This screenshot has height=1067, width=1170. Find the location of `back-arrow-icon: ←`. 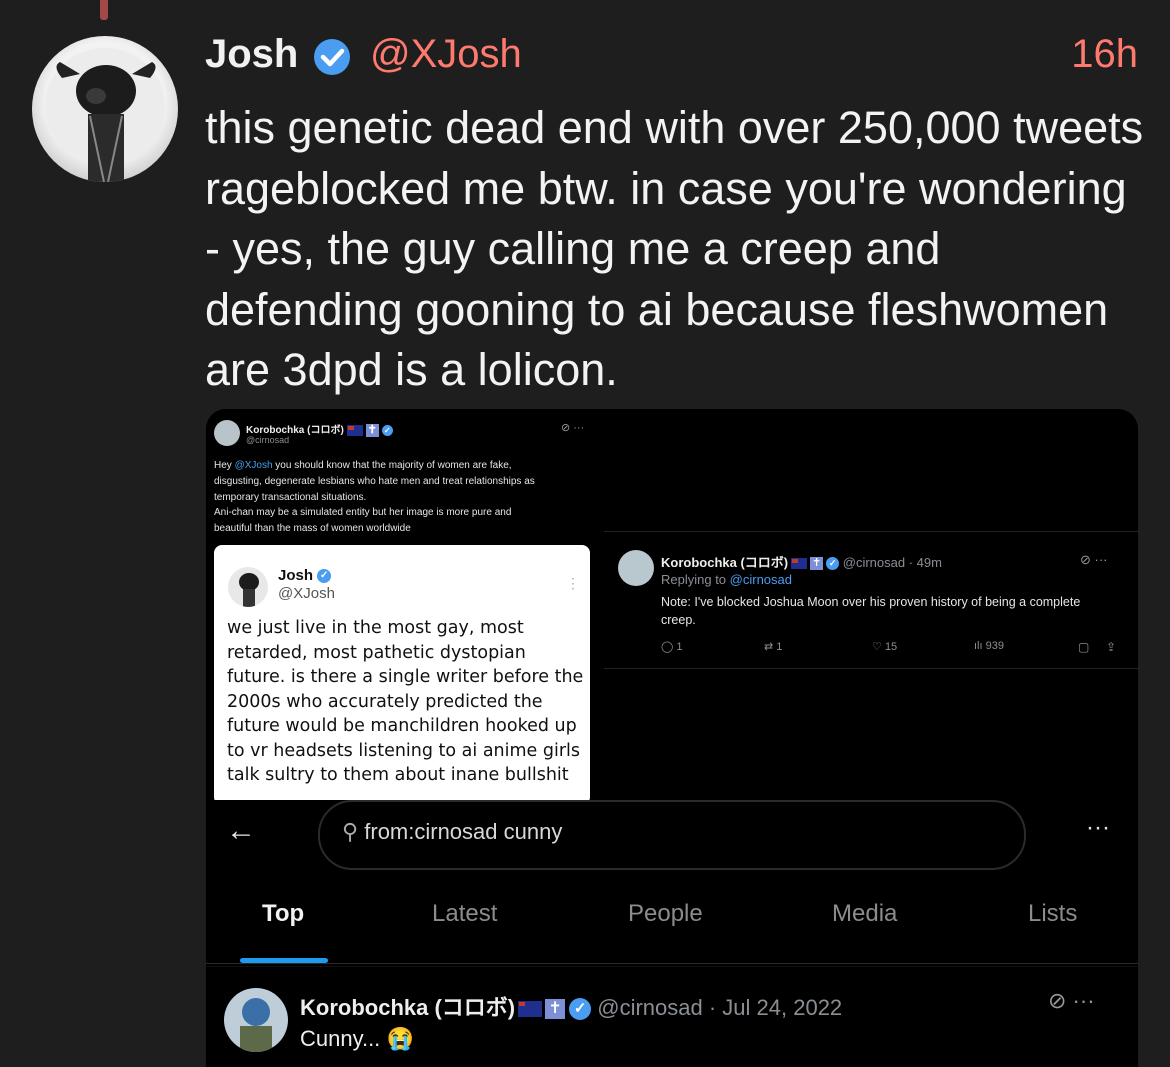

back-arrow-icon: ← is located at coordinates (241, 830).